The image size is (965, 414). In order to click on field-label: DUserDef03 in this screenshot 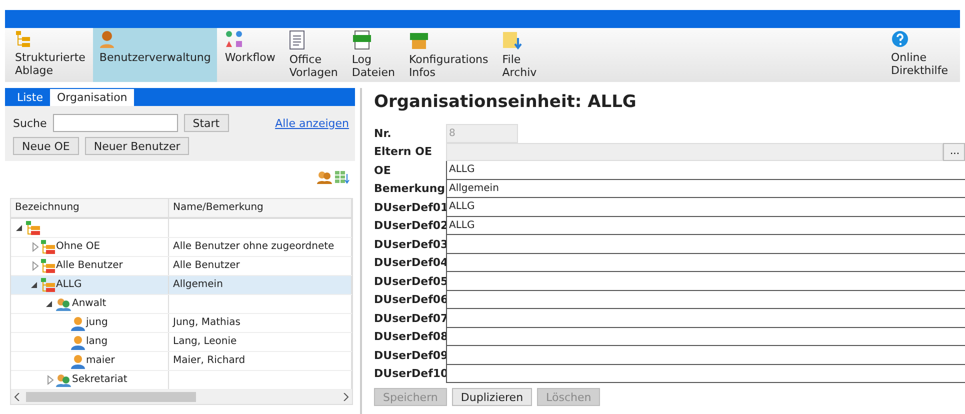, I will do `click(410, 244)`.